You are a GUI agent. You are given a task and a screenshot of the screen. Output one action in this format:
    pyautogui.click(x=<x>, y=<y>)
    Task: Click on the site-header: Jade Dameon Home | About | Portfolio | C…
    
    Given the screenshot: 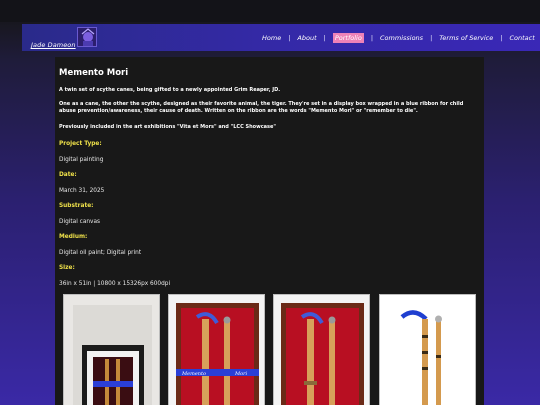 What is the action you would take?
    pyautogui.click(x=281, y=37)
    